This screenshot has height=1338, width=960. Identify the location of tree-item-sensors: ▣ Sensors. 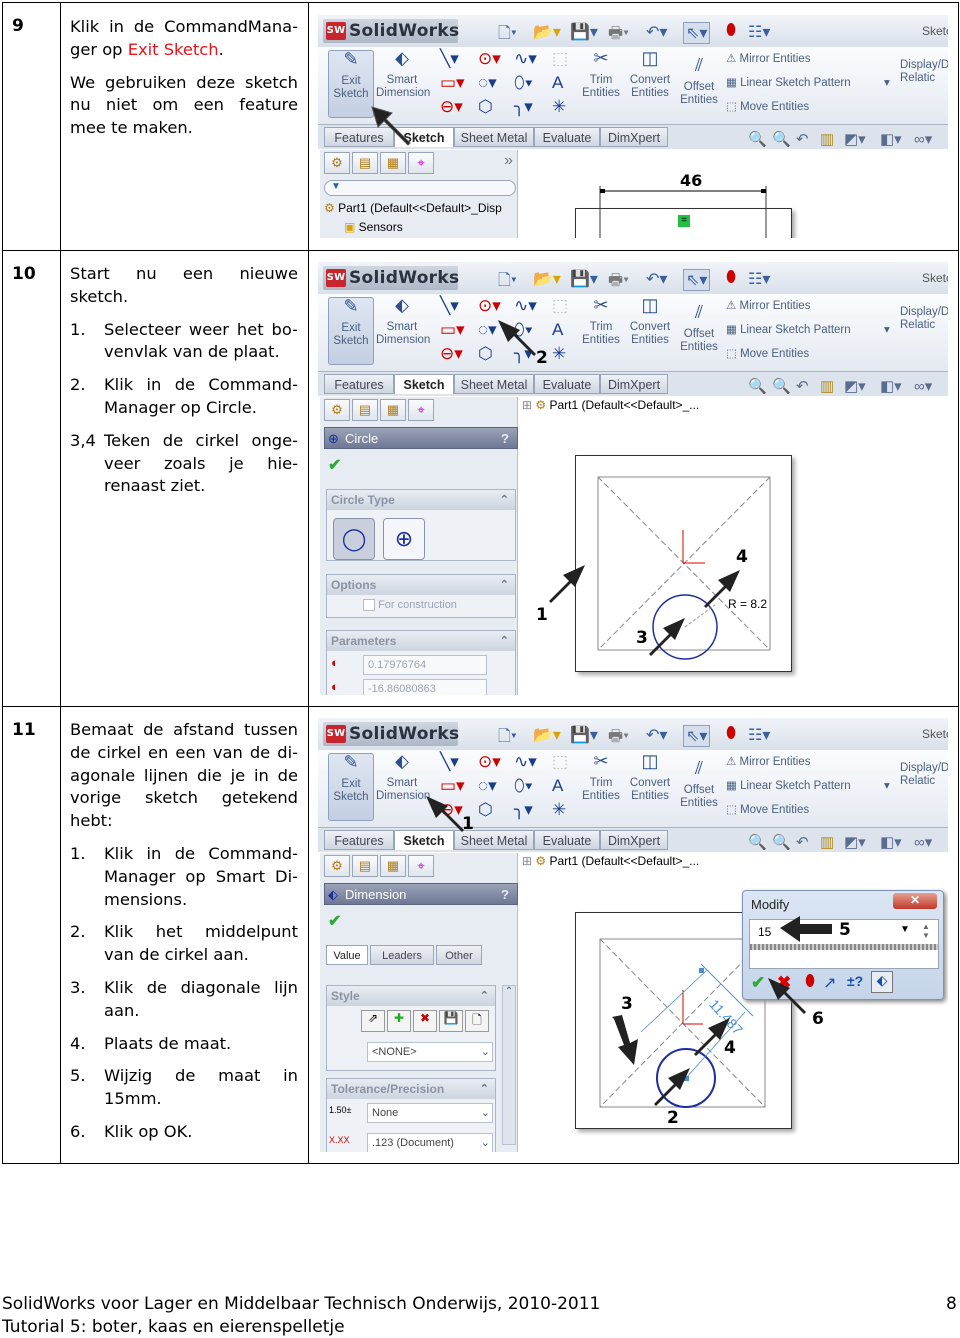
(373, 227).